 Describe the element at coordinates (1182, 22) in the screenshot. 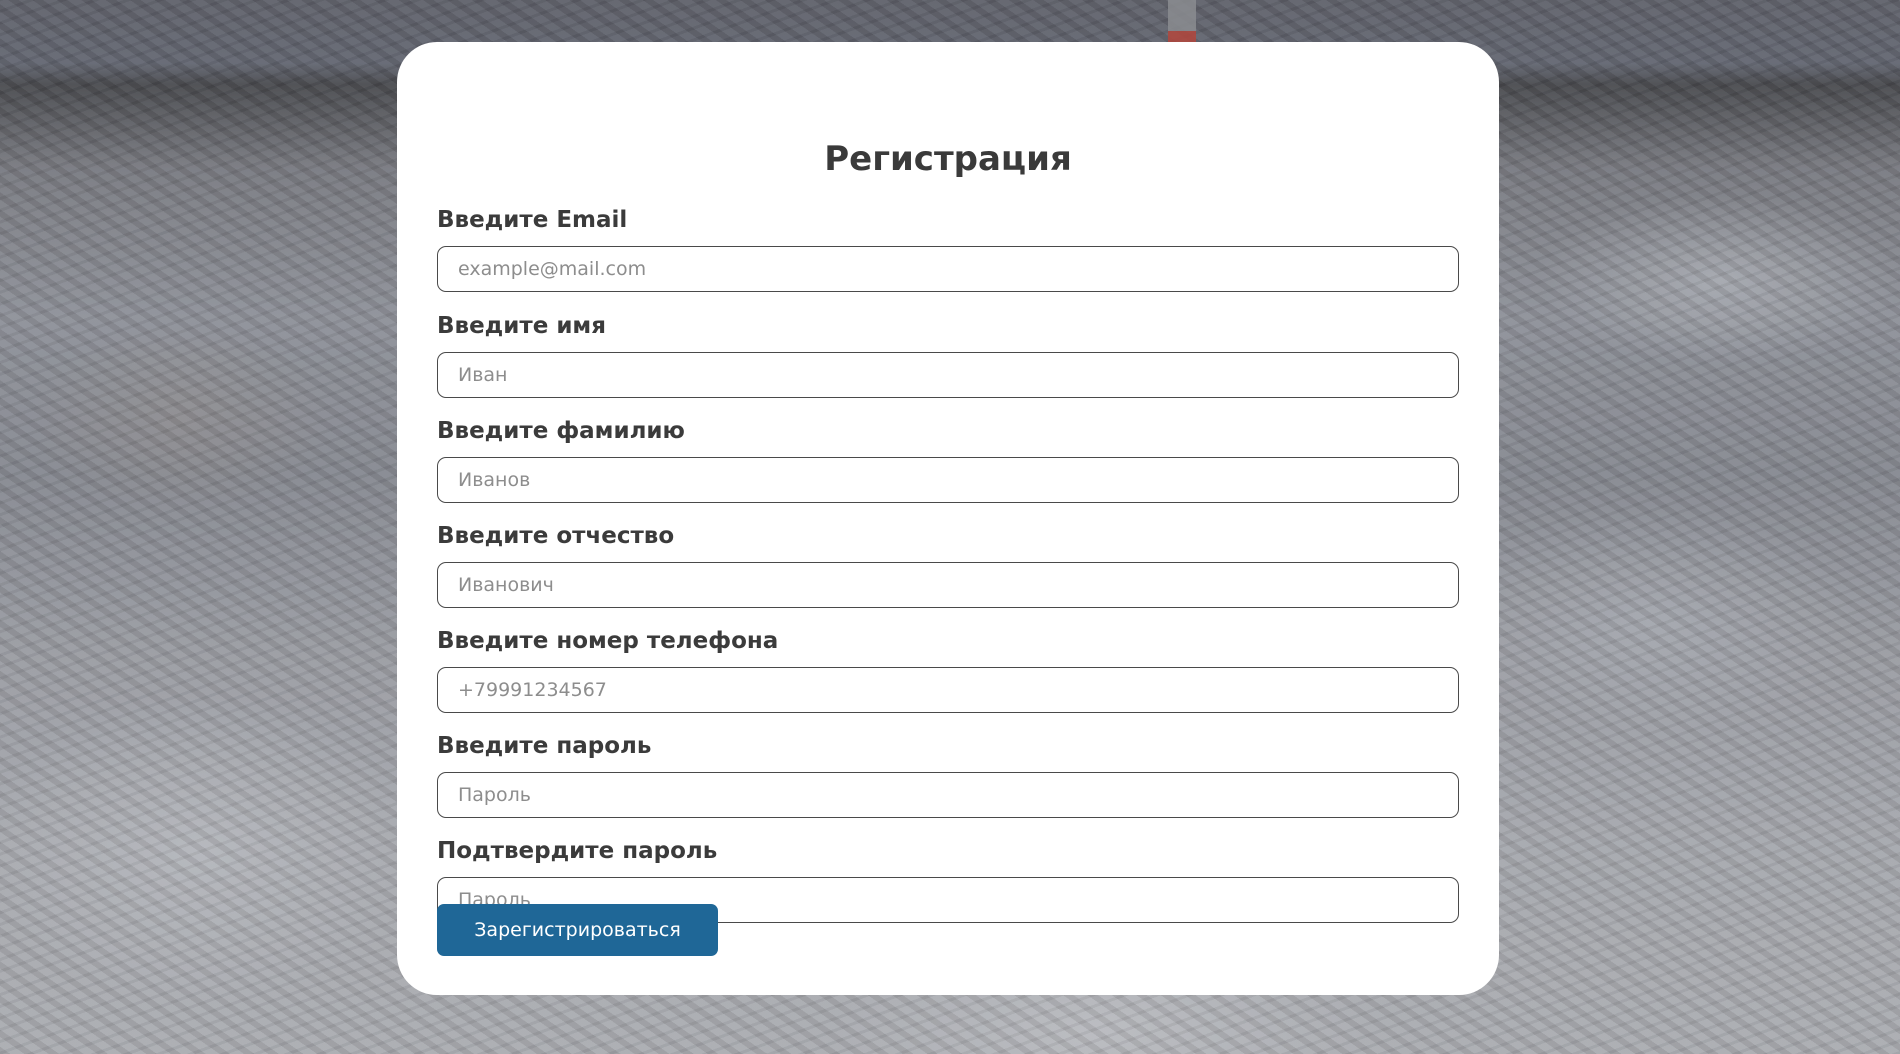

I see `chimney-decoration` at that location.